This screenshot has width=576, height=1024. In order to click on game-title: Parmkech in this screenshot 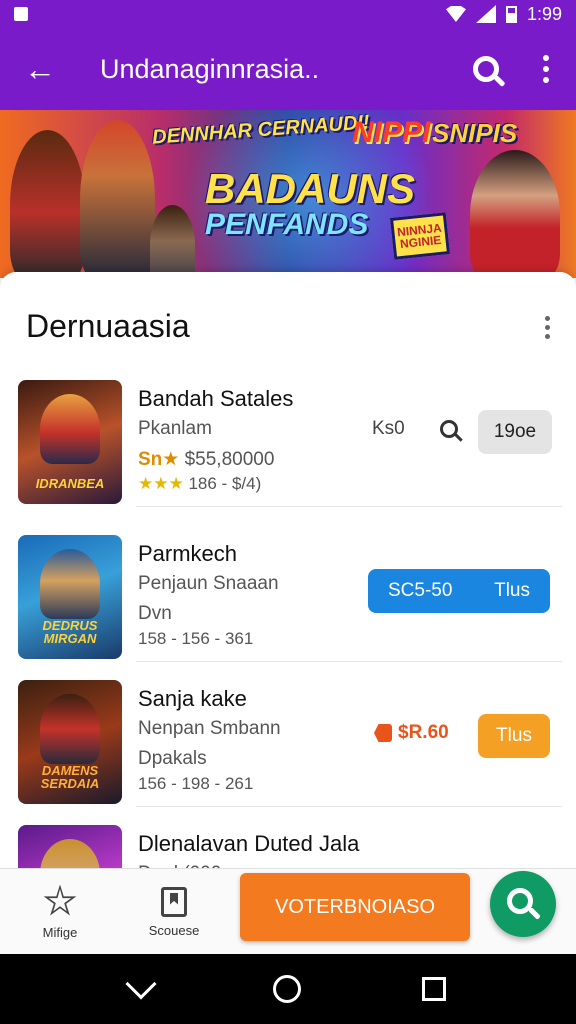, I will do `click(188, 553)`.